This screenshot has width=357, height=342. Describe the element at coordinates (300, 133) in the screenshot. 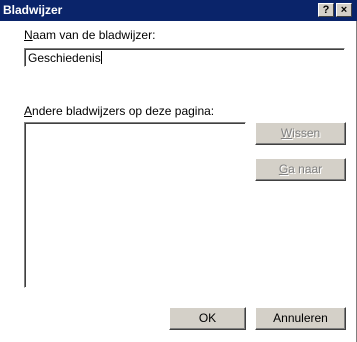

I see `delete-button: Wissen` at that location.